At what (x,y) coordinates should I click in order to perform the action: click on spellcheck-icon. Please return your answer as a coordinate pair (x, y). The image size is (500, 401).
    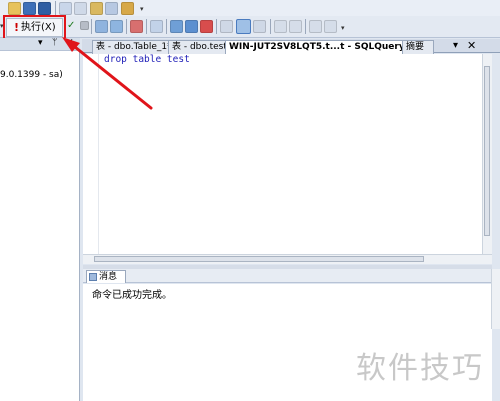
    Looking at the image, I should click on (156, 26).